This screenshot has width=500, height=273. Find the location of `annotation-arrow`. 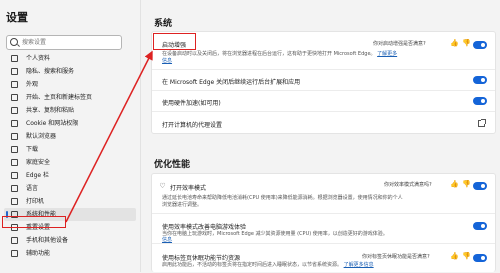

annotation-arrow is located at coordinates (109, 136).